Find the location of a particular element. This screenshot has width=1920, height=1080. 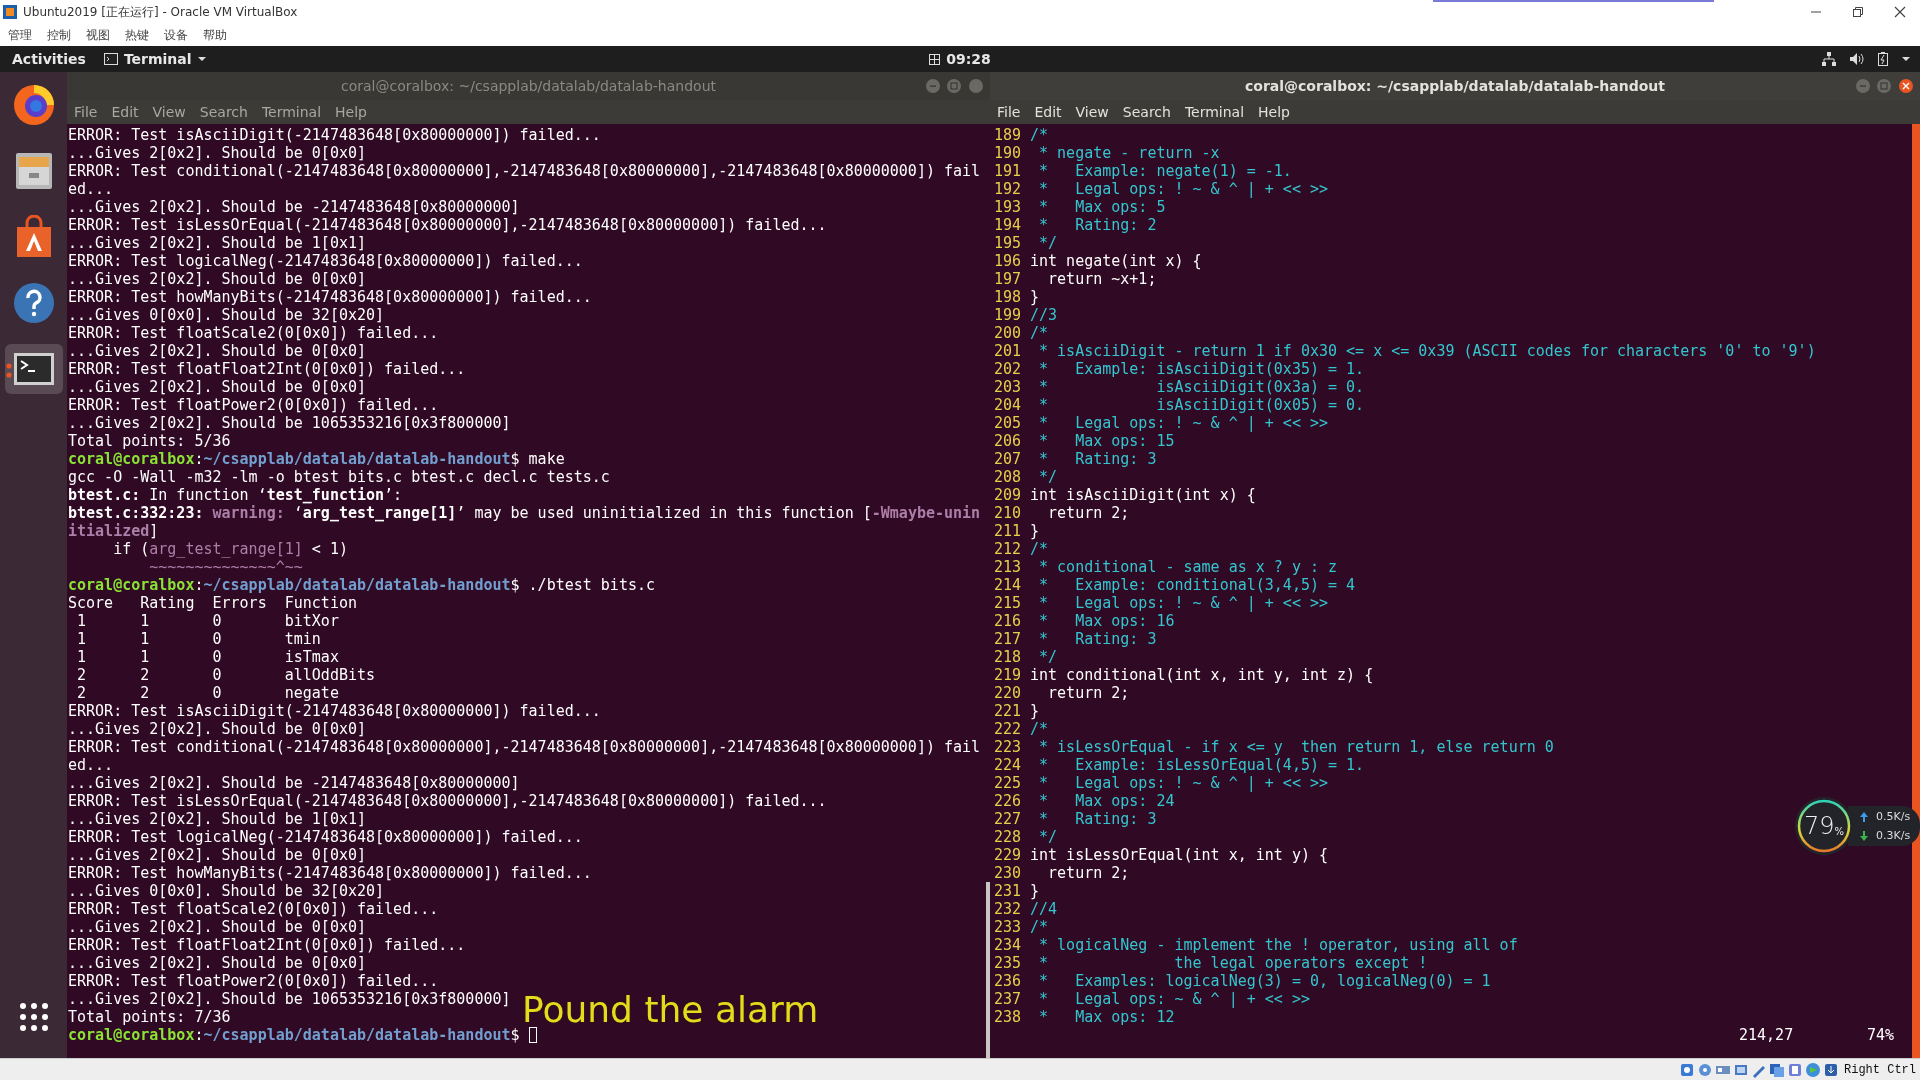

menu-item: 设备 is located at coordinates (176, 35).